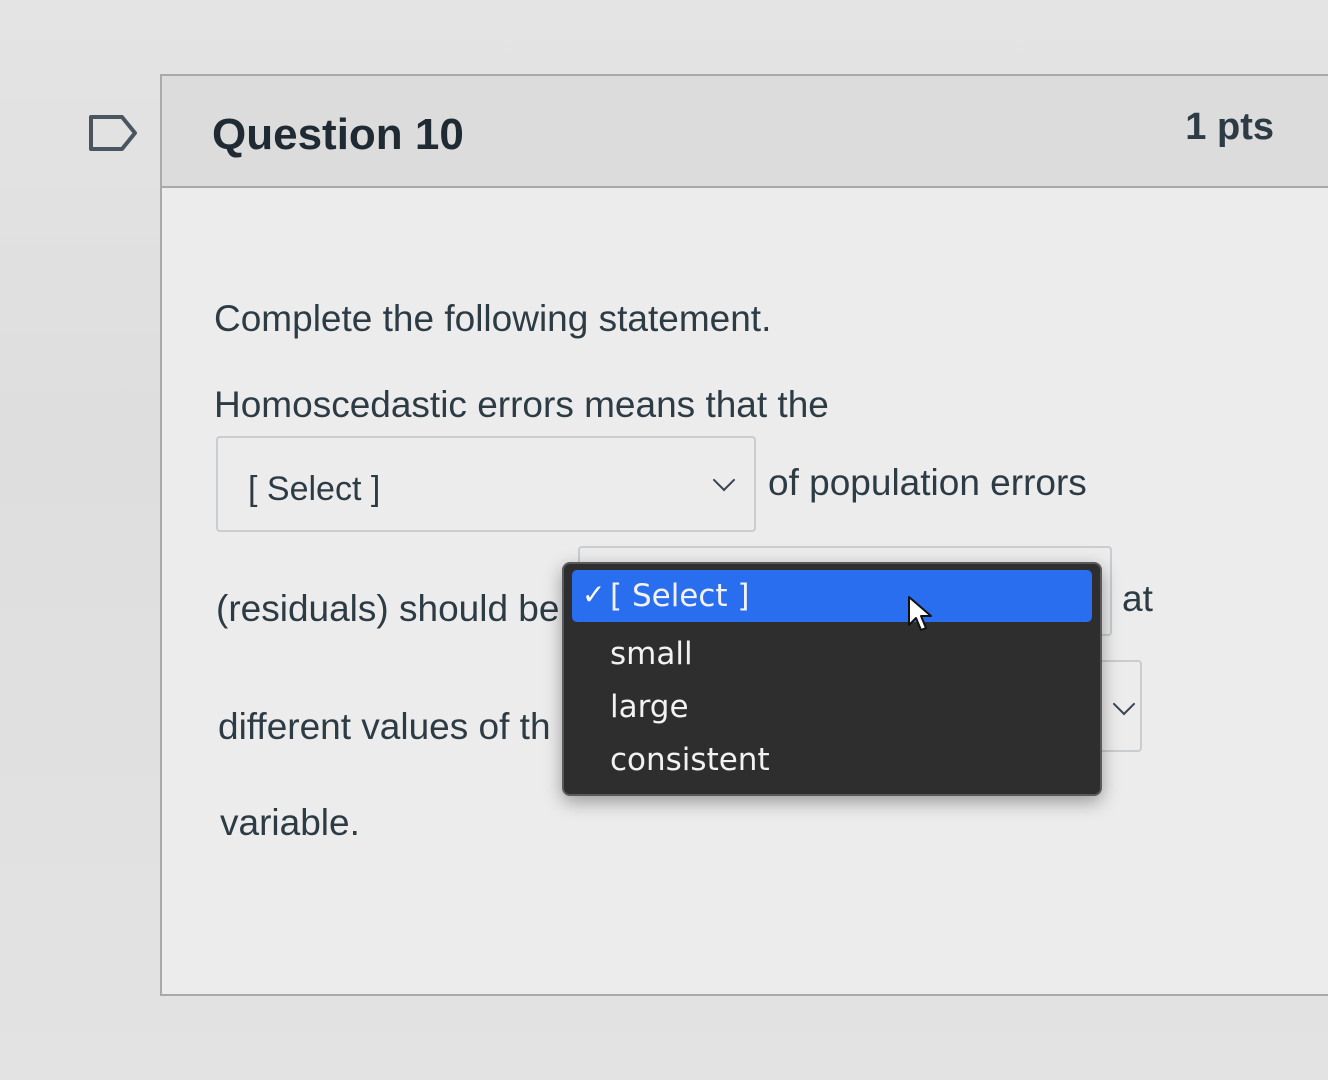 The width and height of the screenshot is (1328, 1080). I want to click on dropdown-option-label: consistent, so click(690, 760).